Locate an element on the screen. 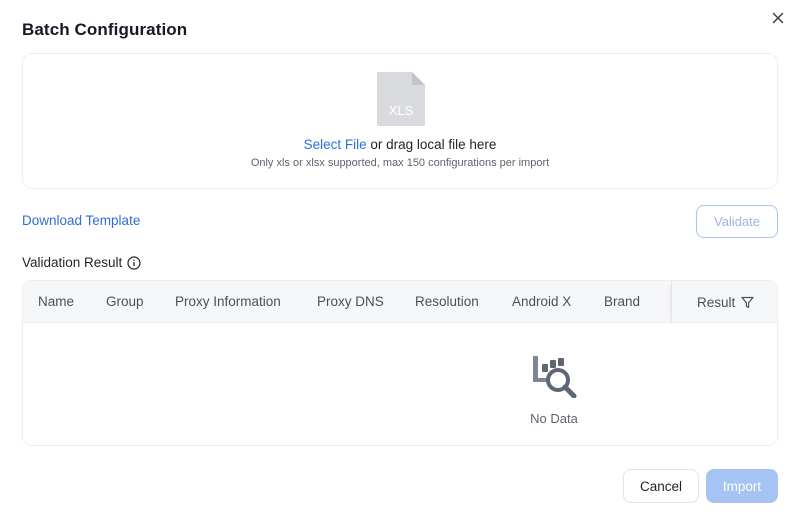  column-header-group: Group is located at coordinates (125, 301).